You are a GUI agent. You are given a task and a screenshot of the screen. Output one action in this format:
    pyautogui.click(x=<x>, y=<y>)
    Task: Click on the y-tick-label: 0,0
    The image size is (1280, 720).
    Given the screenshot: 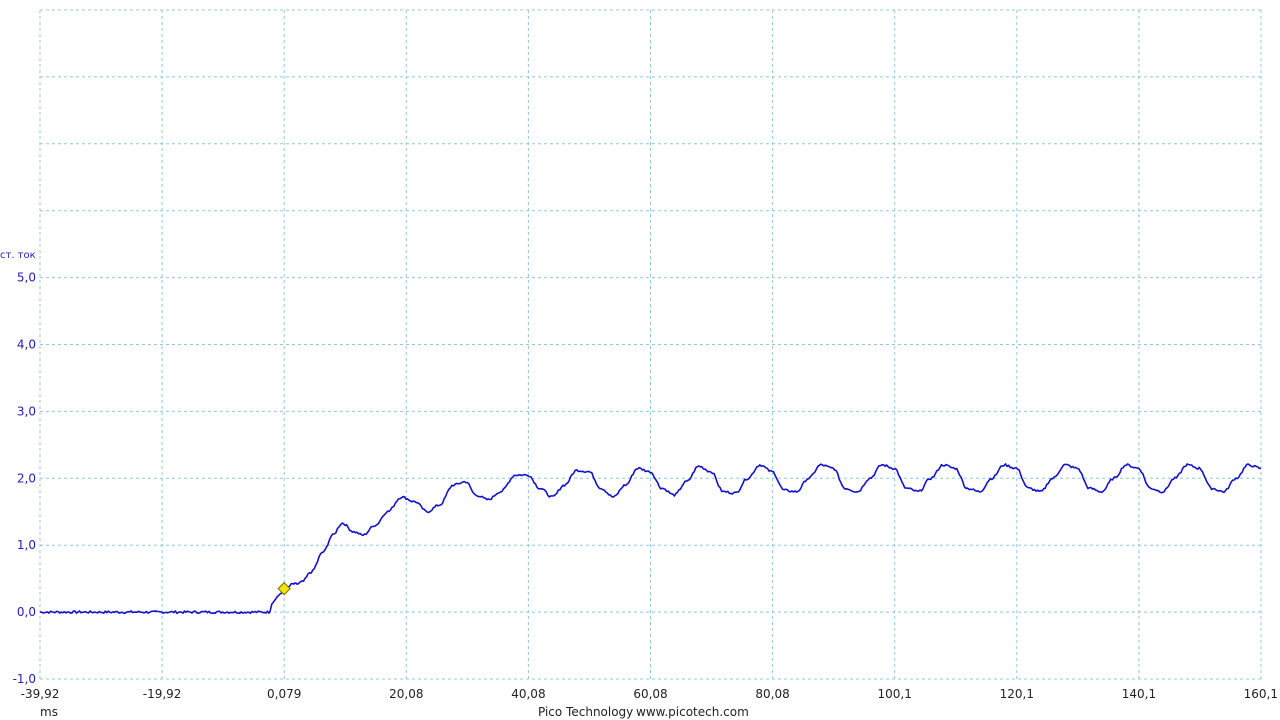 What is the action you would take?
    pyautogui.click(x=26, y=612)
    